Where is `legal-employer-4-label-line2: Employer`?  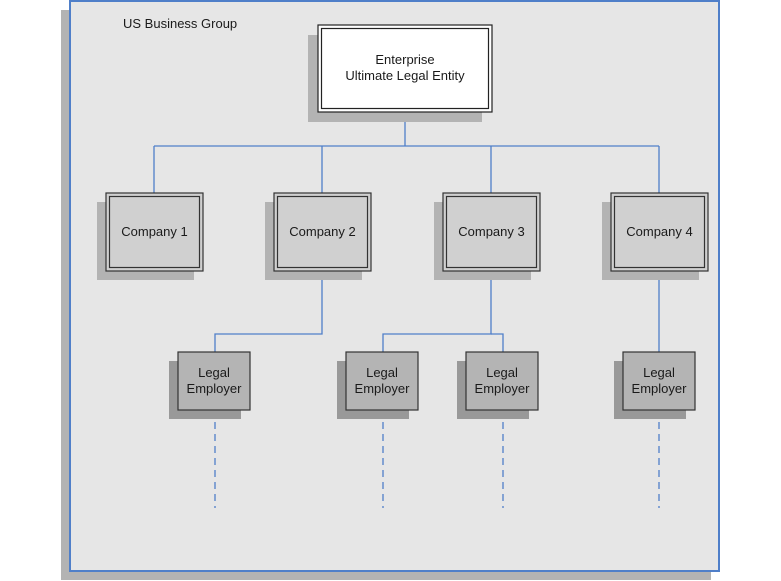
legal-employer-4-label-line2: Employer is located at coordinates (660, 388).